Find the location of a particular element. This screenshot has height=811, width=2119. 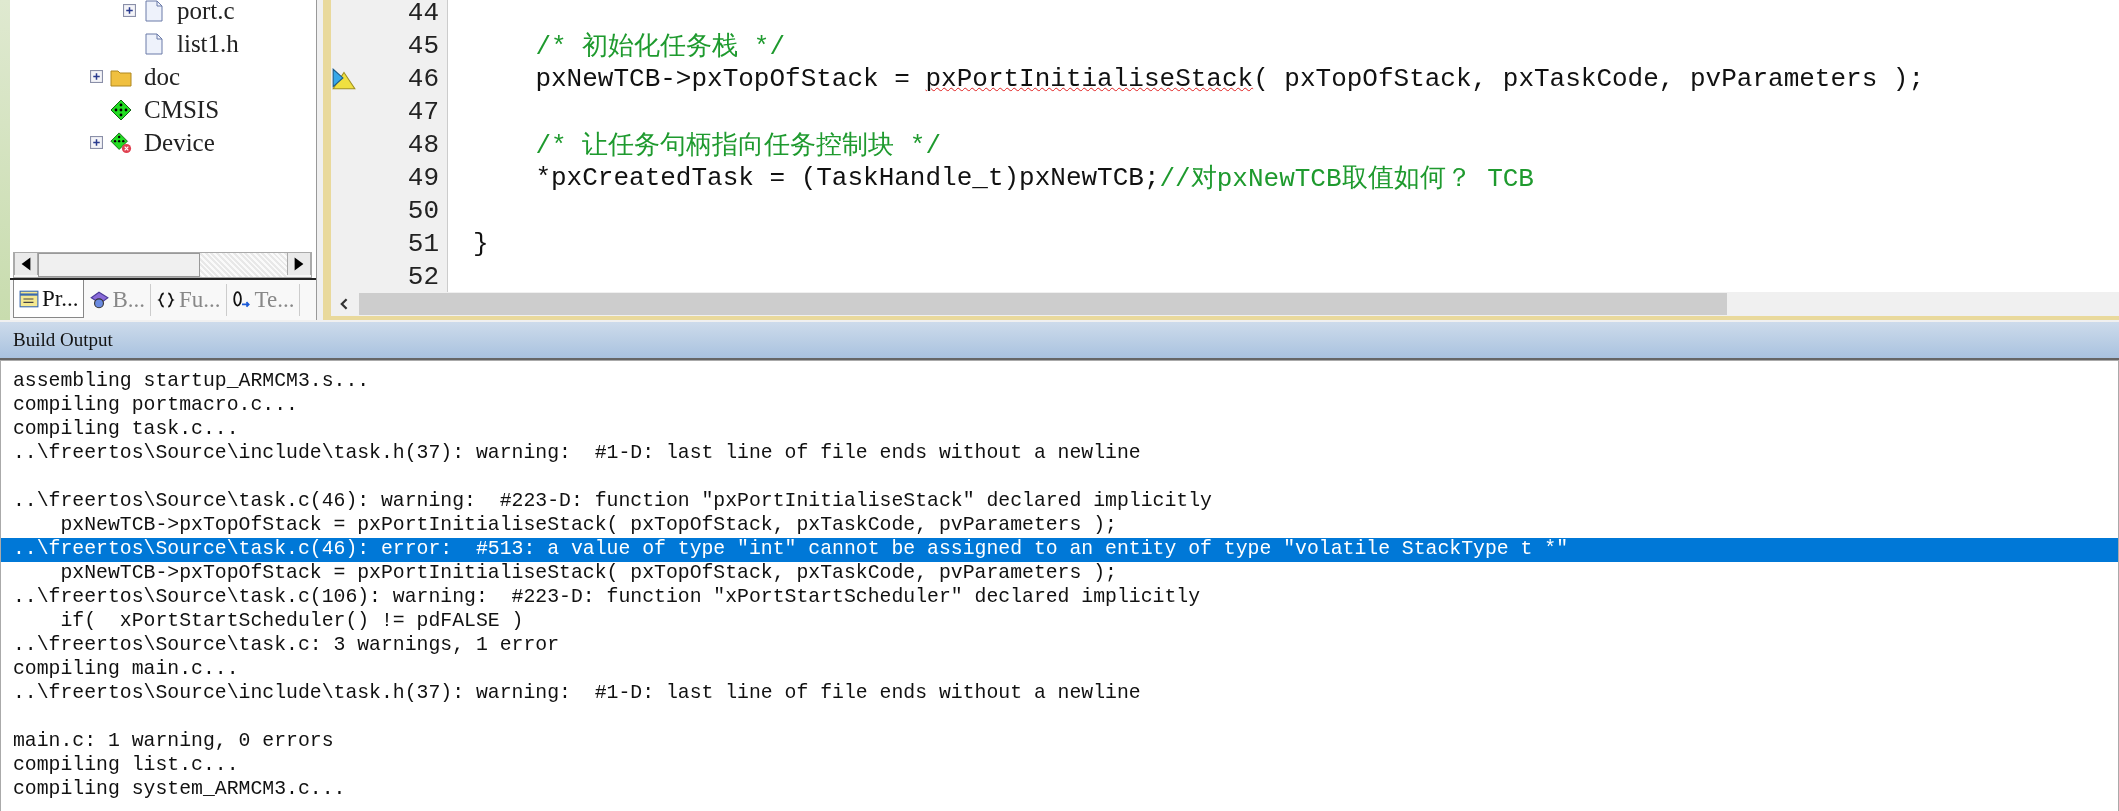

tree-item: list1.h is located at coordinates (208, 43).